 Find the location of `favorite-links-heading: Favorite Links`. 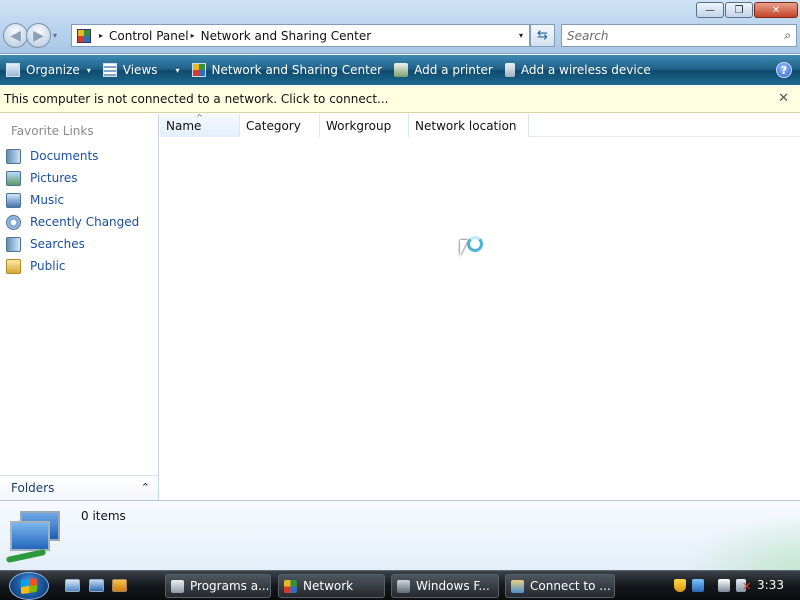

favorite-links-heading: Favorite Links is located at coordinates (52, 131).